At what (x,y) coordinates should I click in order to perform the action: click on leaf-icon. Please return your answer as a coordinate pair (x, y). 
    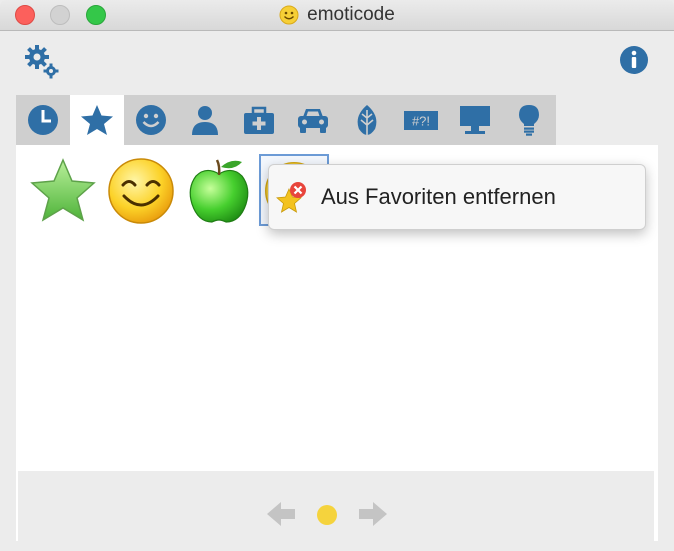
    Looking at the image, I should click on (367, 120).